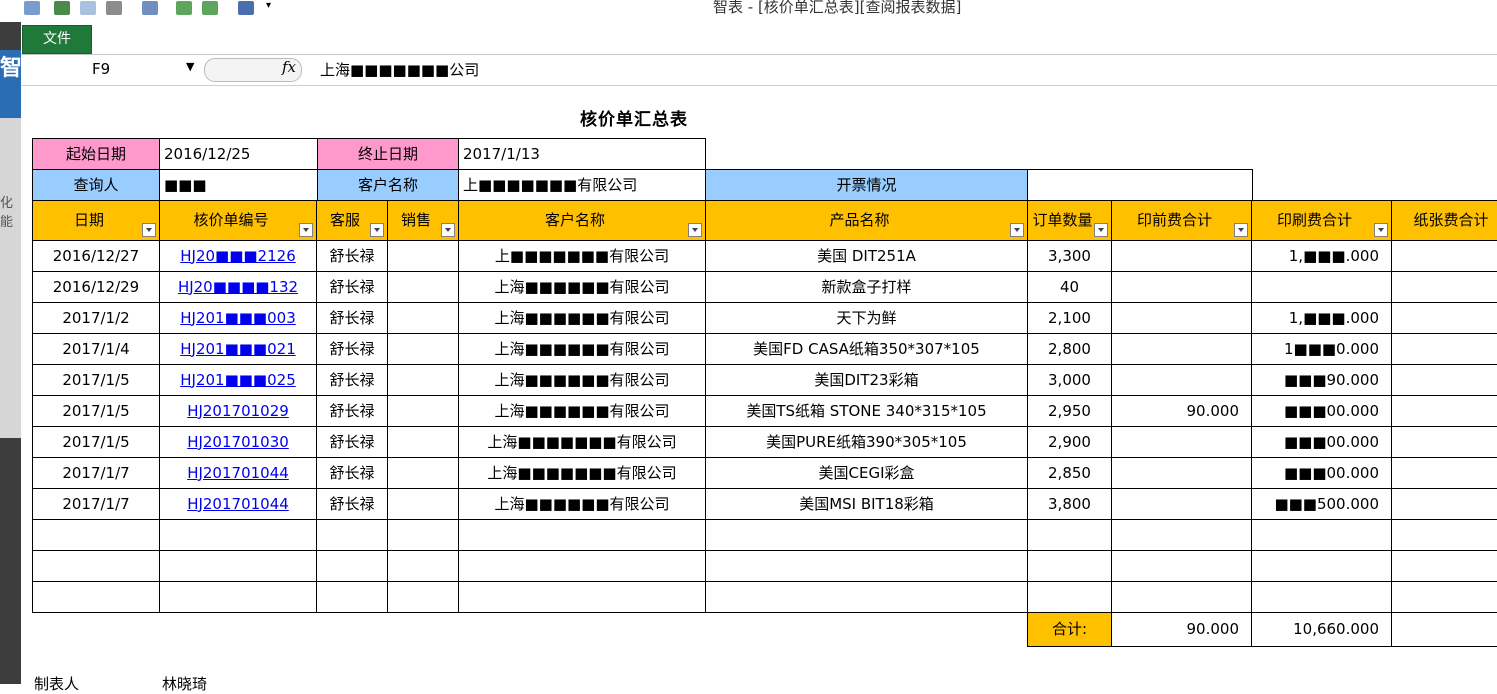 The width and height of the screenshot is (1497, 694). Describe the element at coordinates (423, 220) in the screenshot. I see `col-sales-header: 销售` at that location.